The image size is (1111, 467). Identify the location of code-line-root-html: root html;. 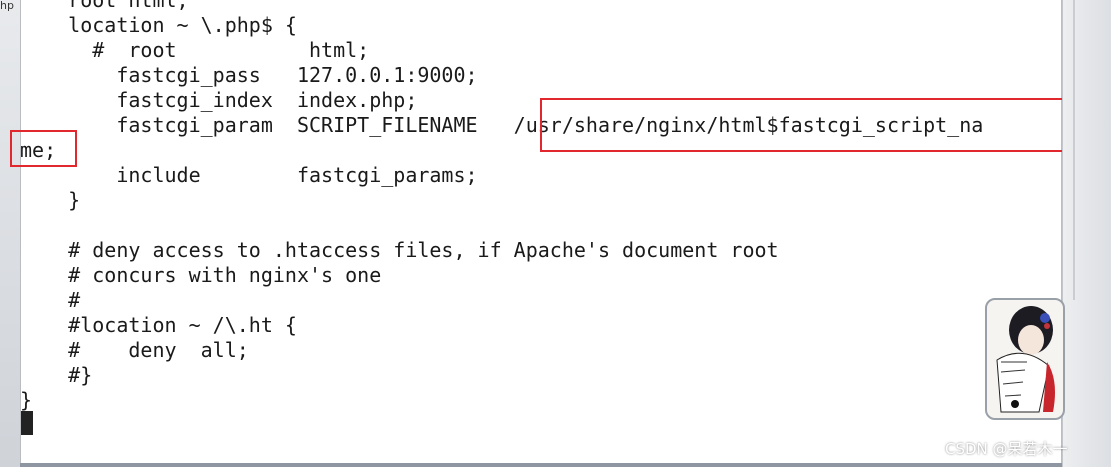
(104, 6).